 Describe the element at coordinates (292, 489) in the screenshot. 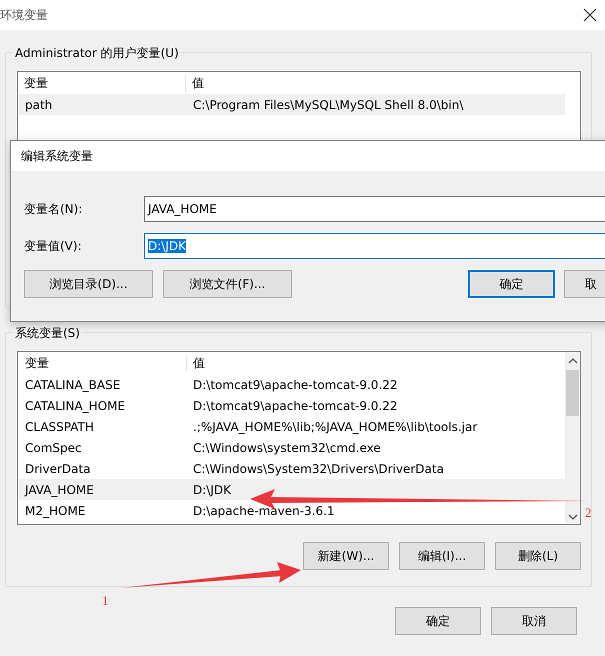

I see `table-row: JAVA_HOME D:\JDK` at that location.